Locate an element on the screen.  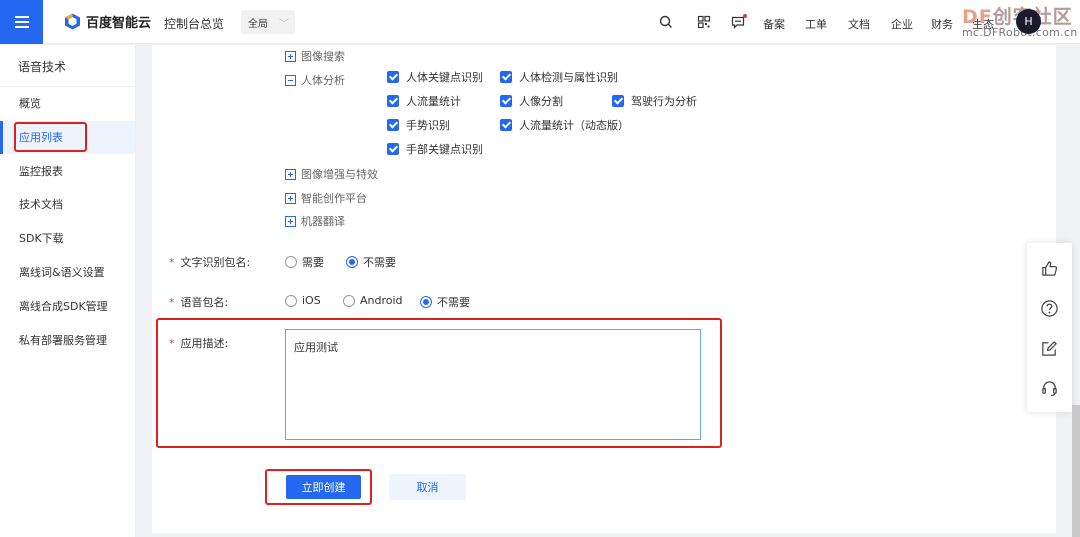
floating-toolbar is located at coordinates (1049, 327).